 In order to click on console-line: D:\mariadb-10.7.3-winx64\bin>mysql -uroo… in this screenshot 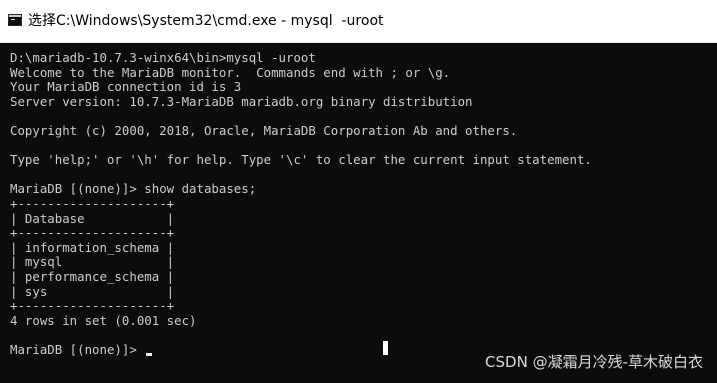, I will do `click(163, 57)`.